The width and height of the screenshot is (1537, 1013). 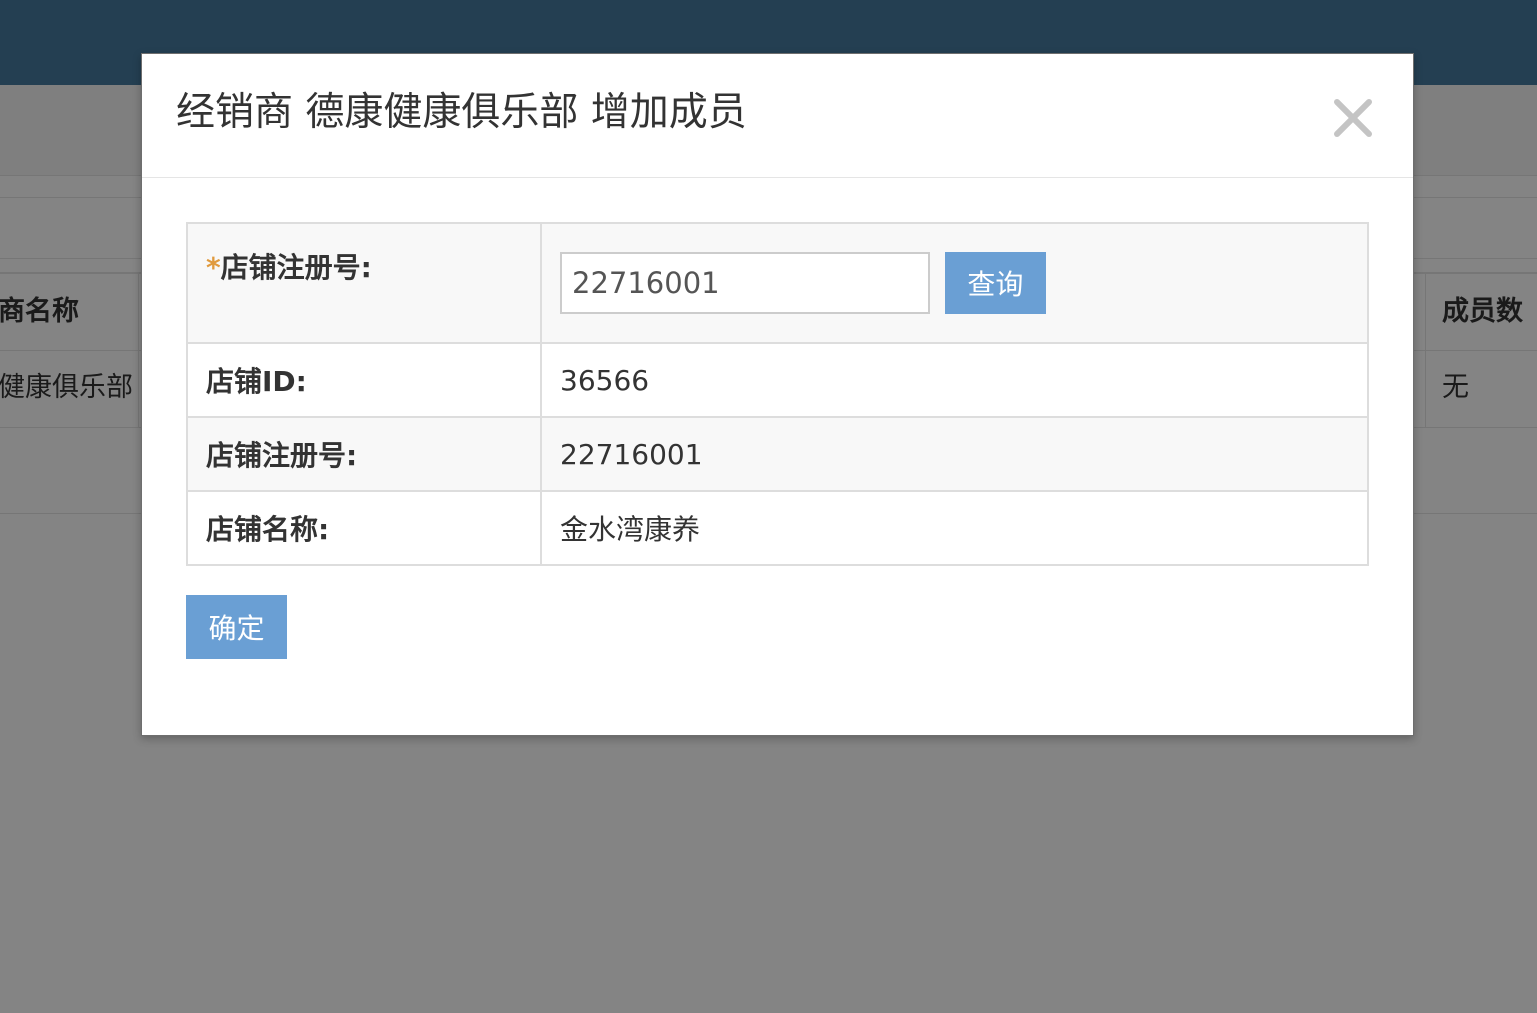 I want to click on query-button: 查询, so click(x=995, y=283).